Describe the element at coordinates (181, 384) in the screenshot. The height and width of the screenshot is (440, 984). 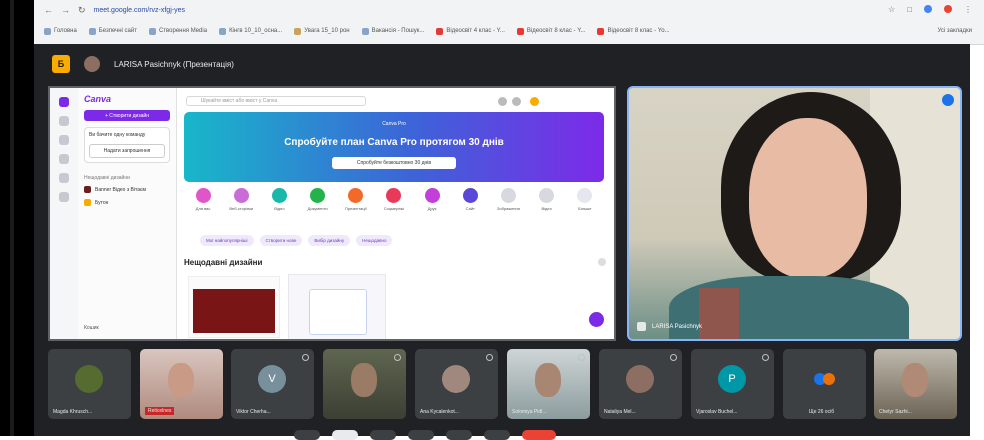
I see `participant-tile: Reticelnes` at that location.